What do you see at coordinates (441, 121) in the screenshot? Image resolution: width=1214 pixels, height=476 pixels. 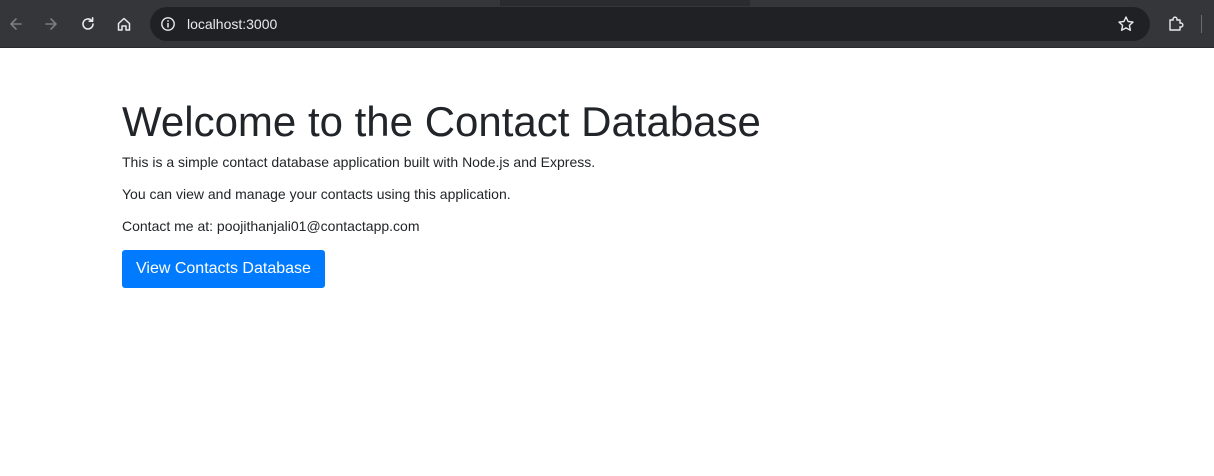 I see `page-title: Welcome to the Contact Database` at bounding box center [441, 121].